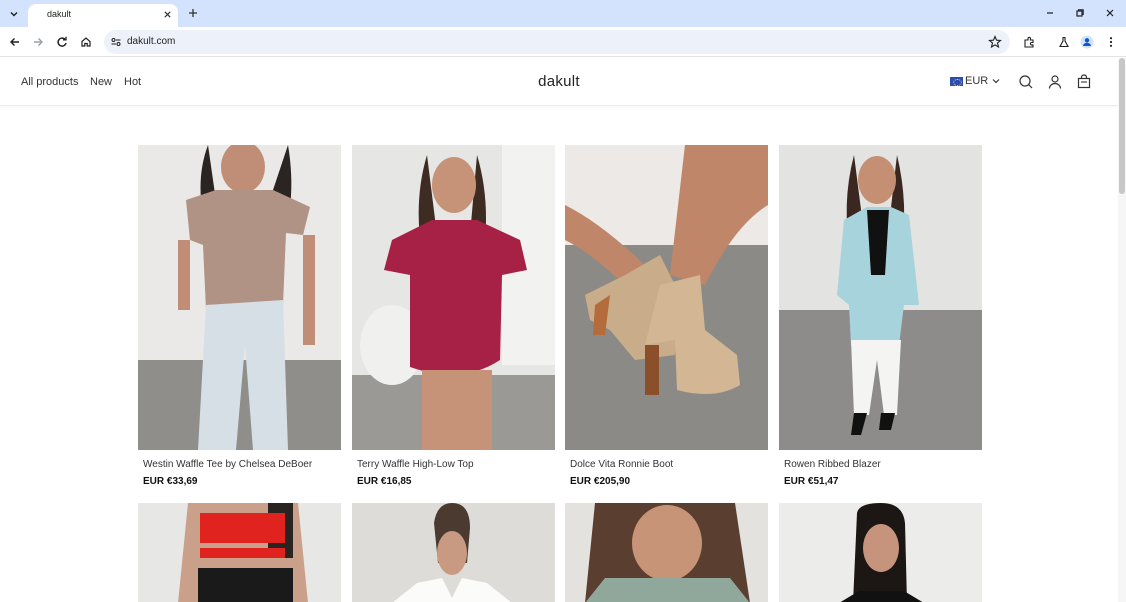  I want to click on minimize-icon, so click(1050, 13).